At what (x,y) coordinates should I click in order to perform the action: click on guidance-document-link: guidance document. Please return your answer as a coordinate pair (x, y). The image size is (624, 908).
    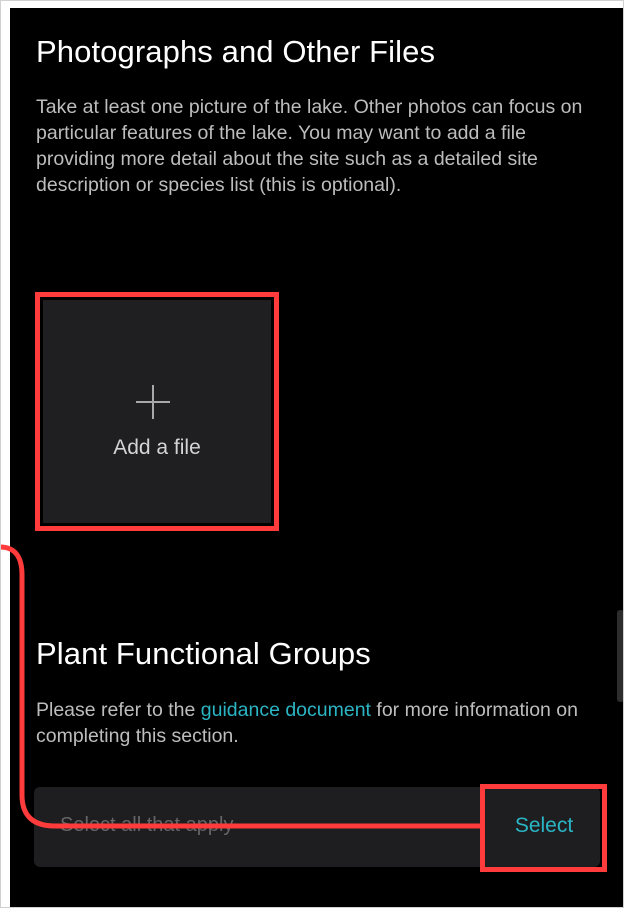
    Looking at the image, I should click on (286, 710).